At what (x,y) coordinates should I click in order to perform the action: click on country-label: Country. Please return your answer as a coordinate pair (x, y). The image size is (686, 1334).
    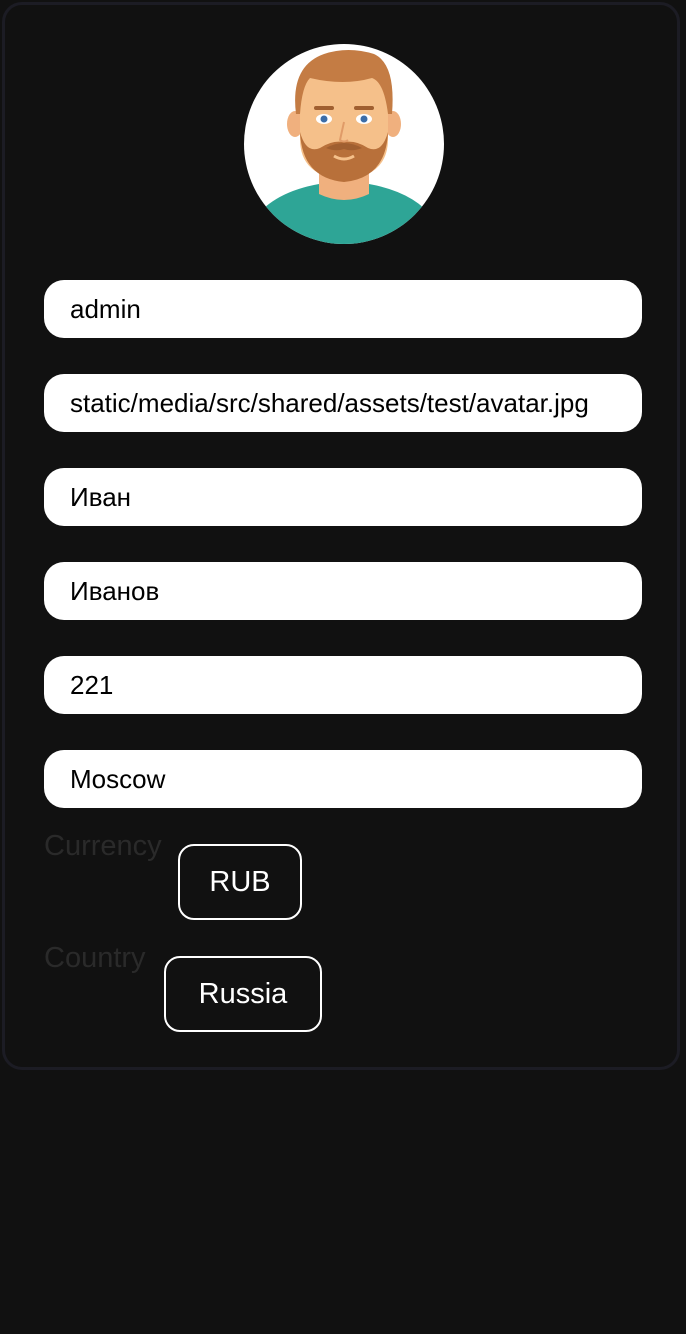
    Looking at the image, I should click on (95, 958).